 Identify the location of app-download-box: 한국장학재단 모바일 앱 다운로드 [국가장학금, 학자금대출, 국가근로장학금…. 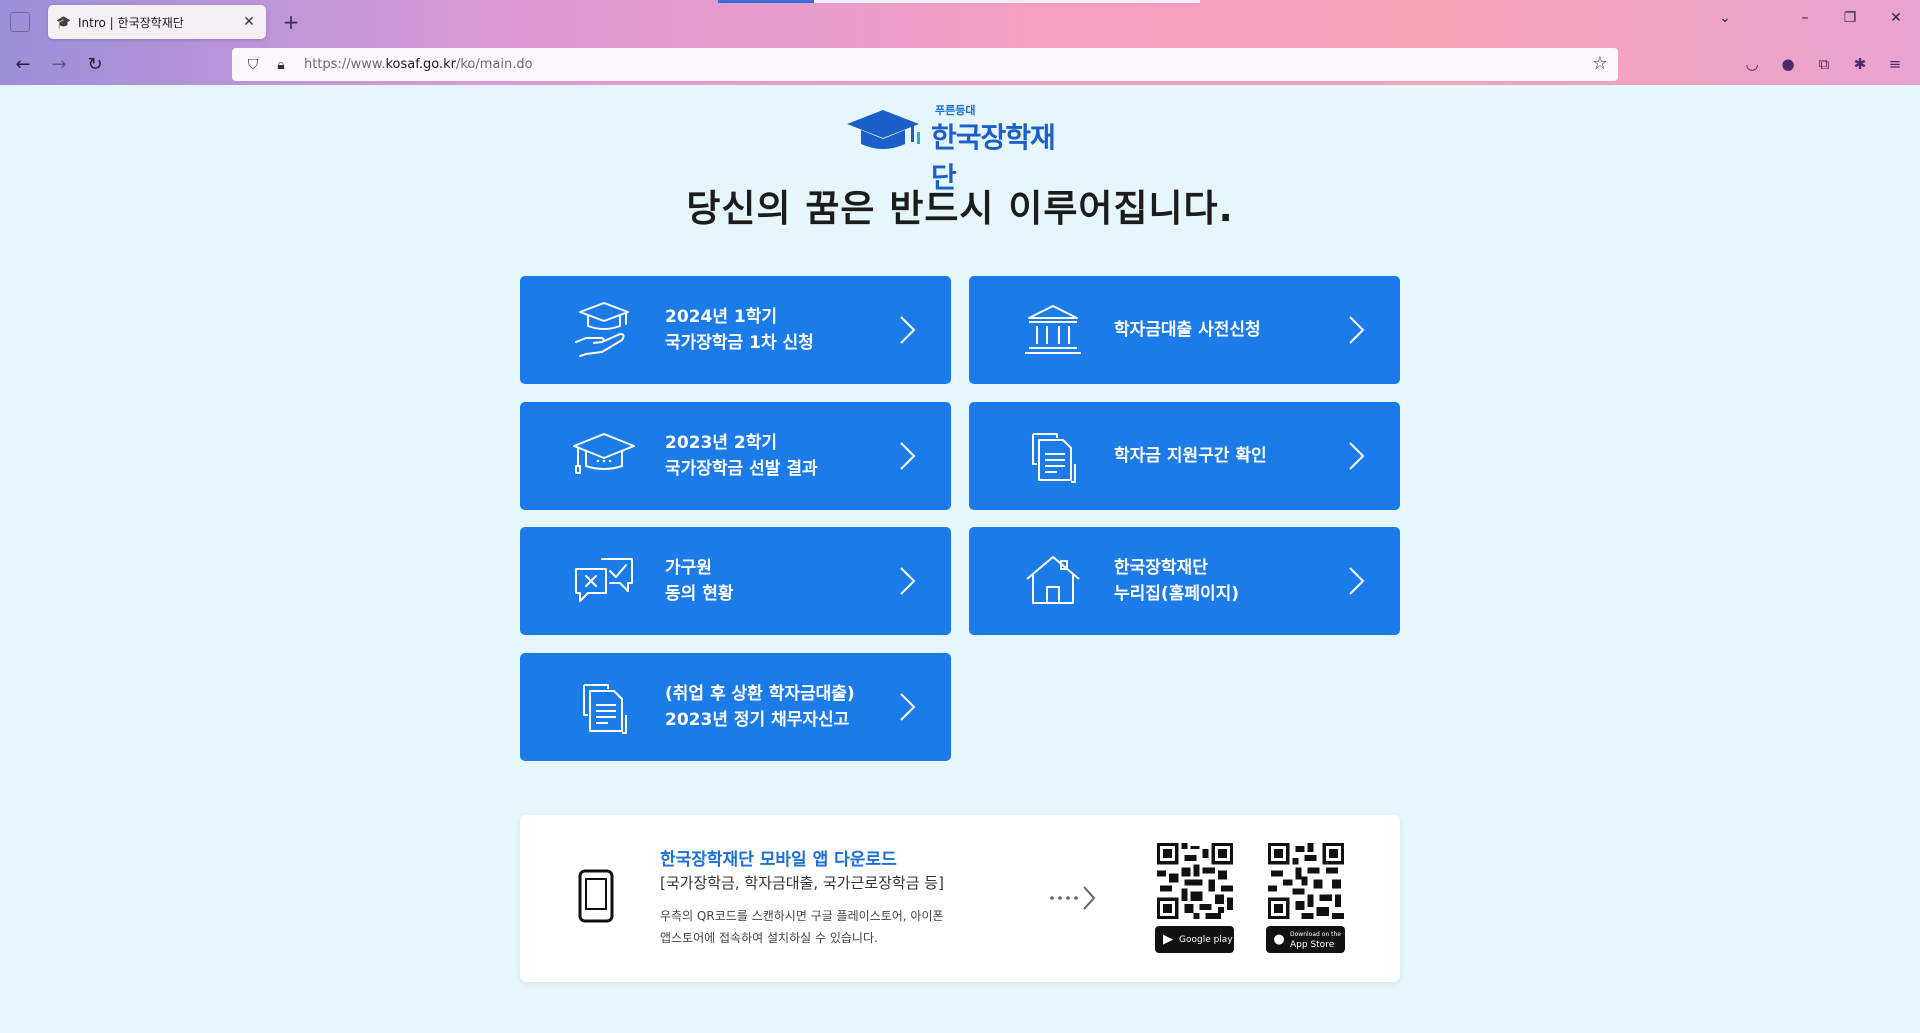
(960, 898).